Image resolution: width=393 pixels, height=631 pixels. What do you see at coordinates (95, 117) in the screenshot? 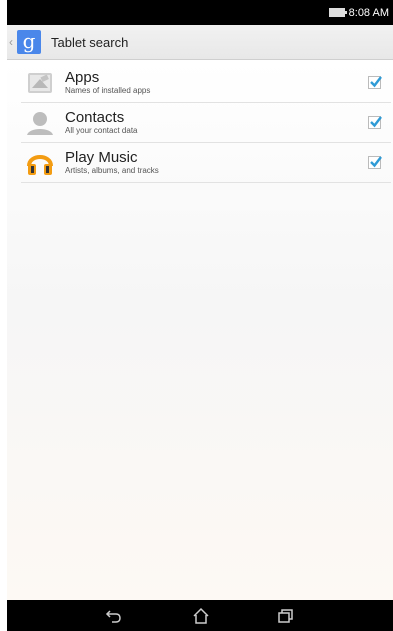
I see `list-item-title: Contacts` at bounding box center [95, 117].